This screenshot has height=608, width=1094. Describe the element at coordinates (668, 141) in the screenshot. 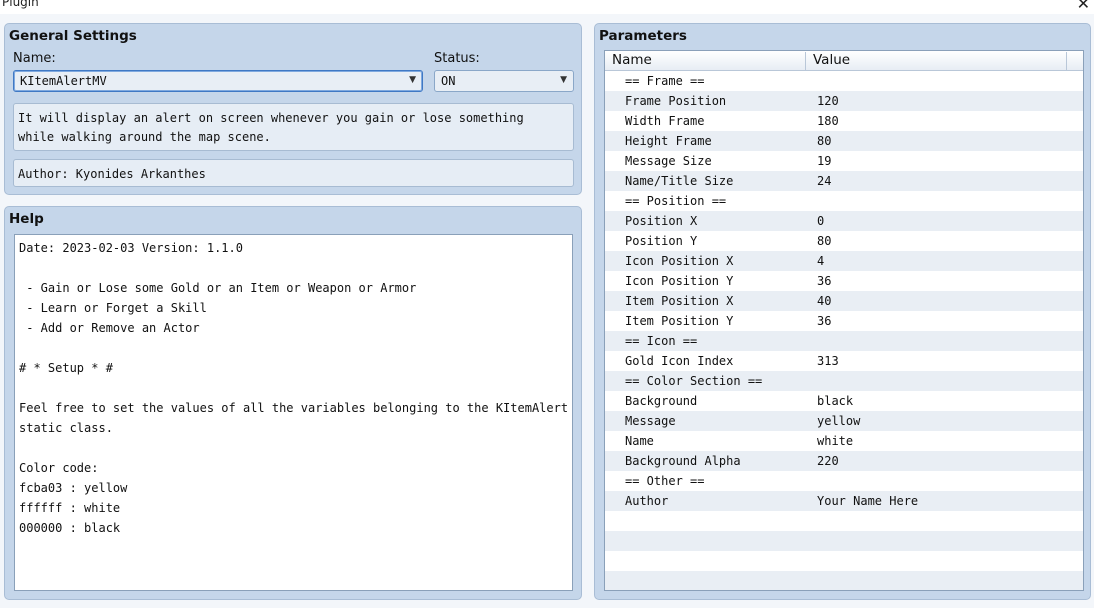

I see `param-name: Height Frame` at that location.